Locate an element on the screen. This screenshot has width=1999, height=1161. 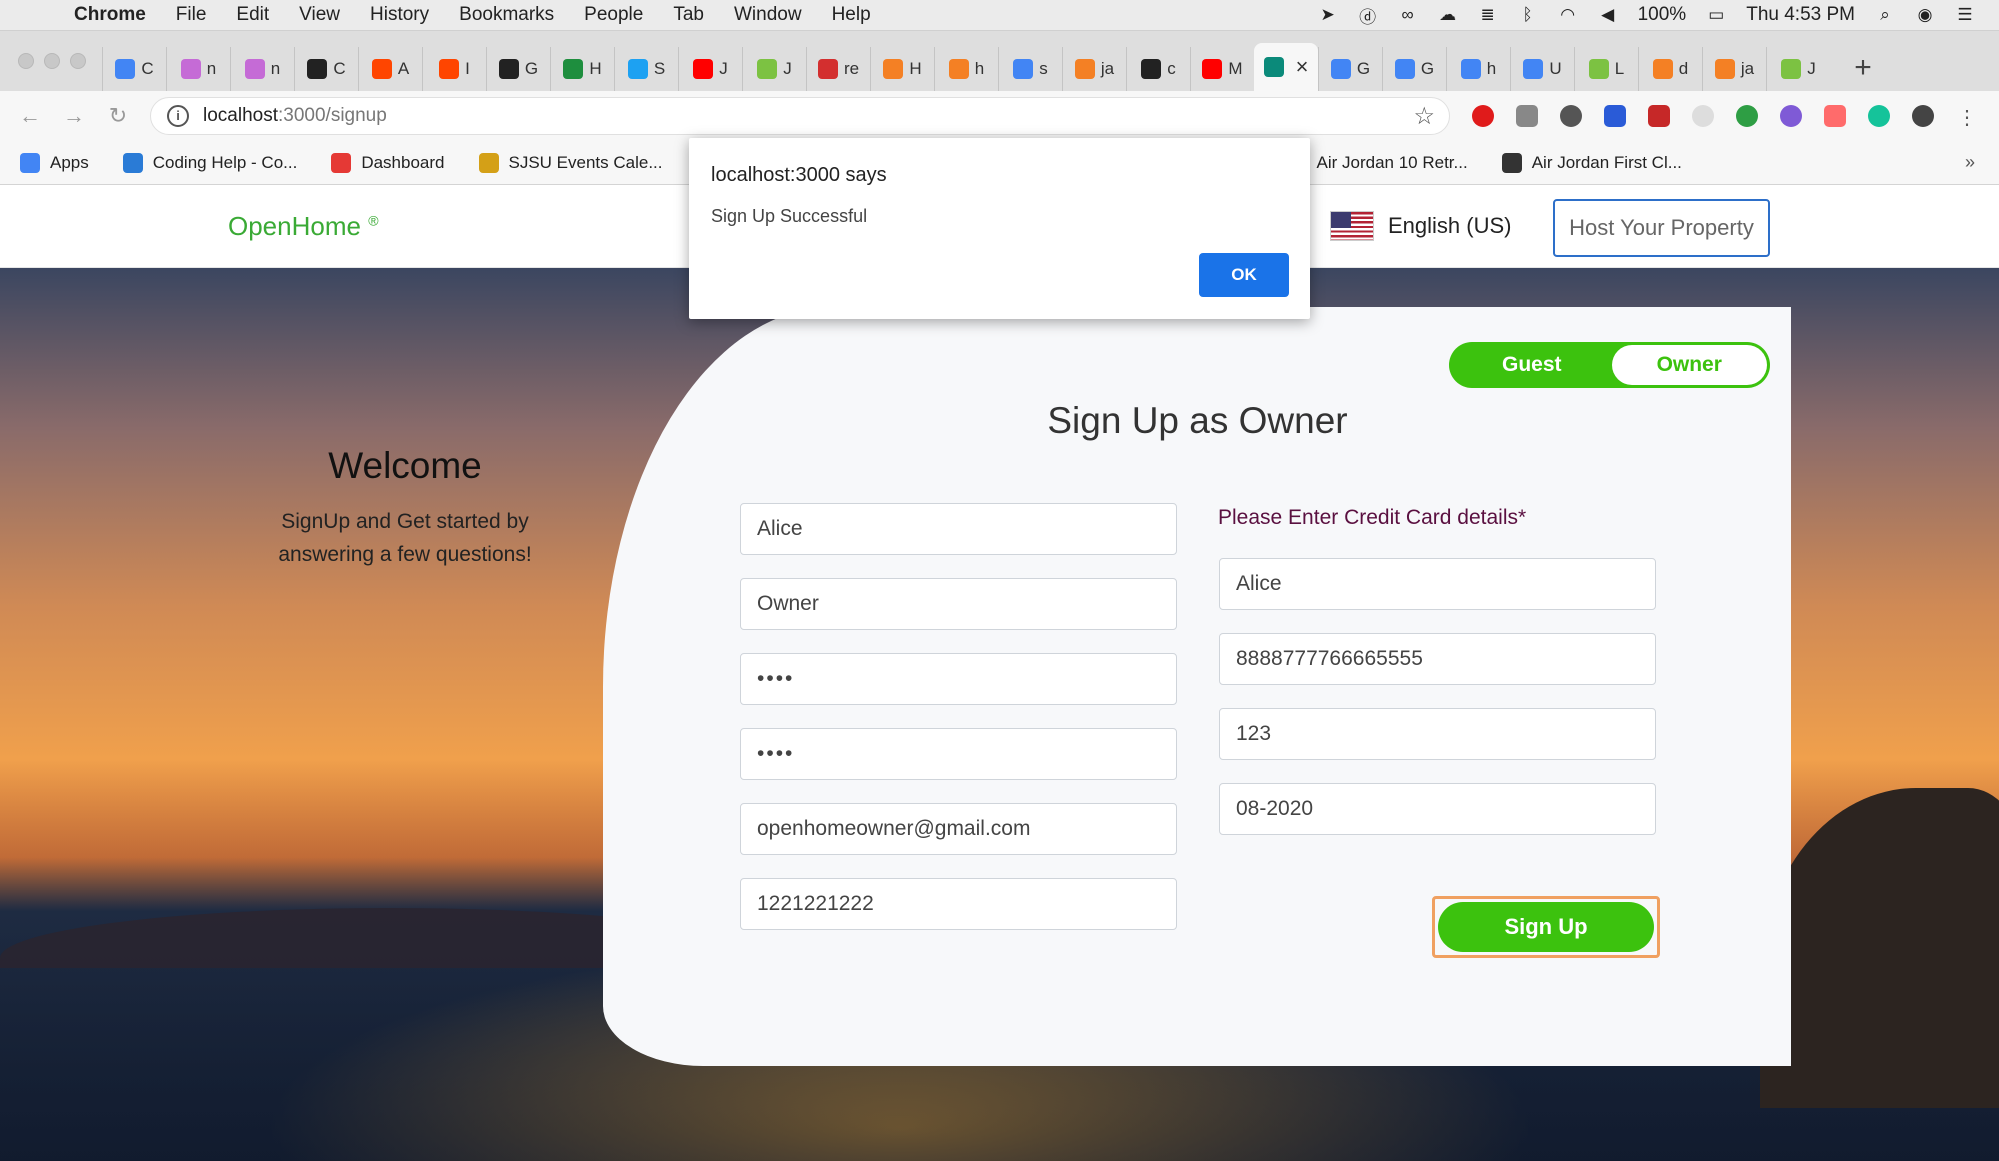
browser-tab: re is located at coordinates (838, 69).